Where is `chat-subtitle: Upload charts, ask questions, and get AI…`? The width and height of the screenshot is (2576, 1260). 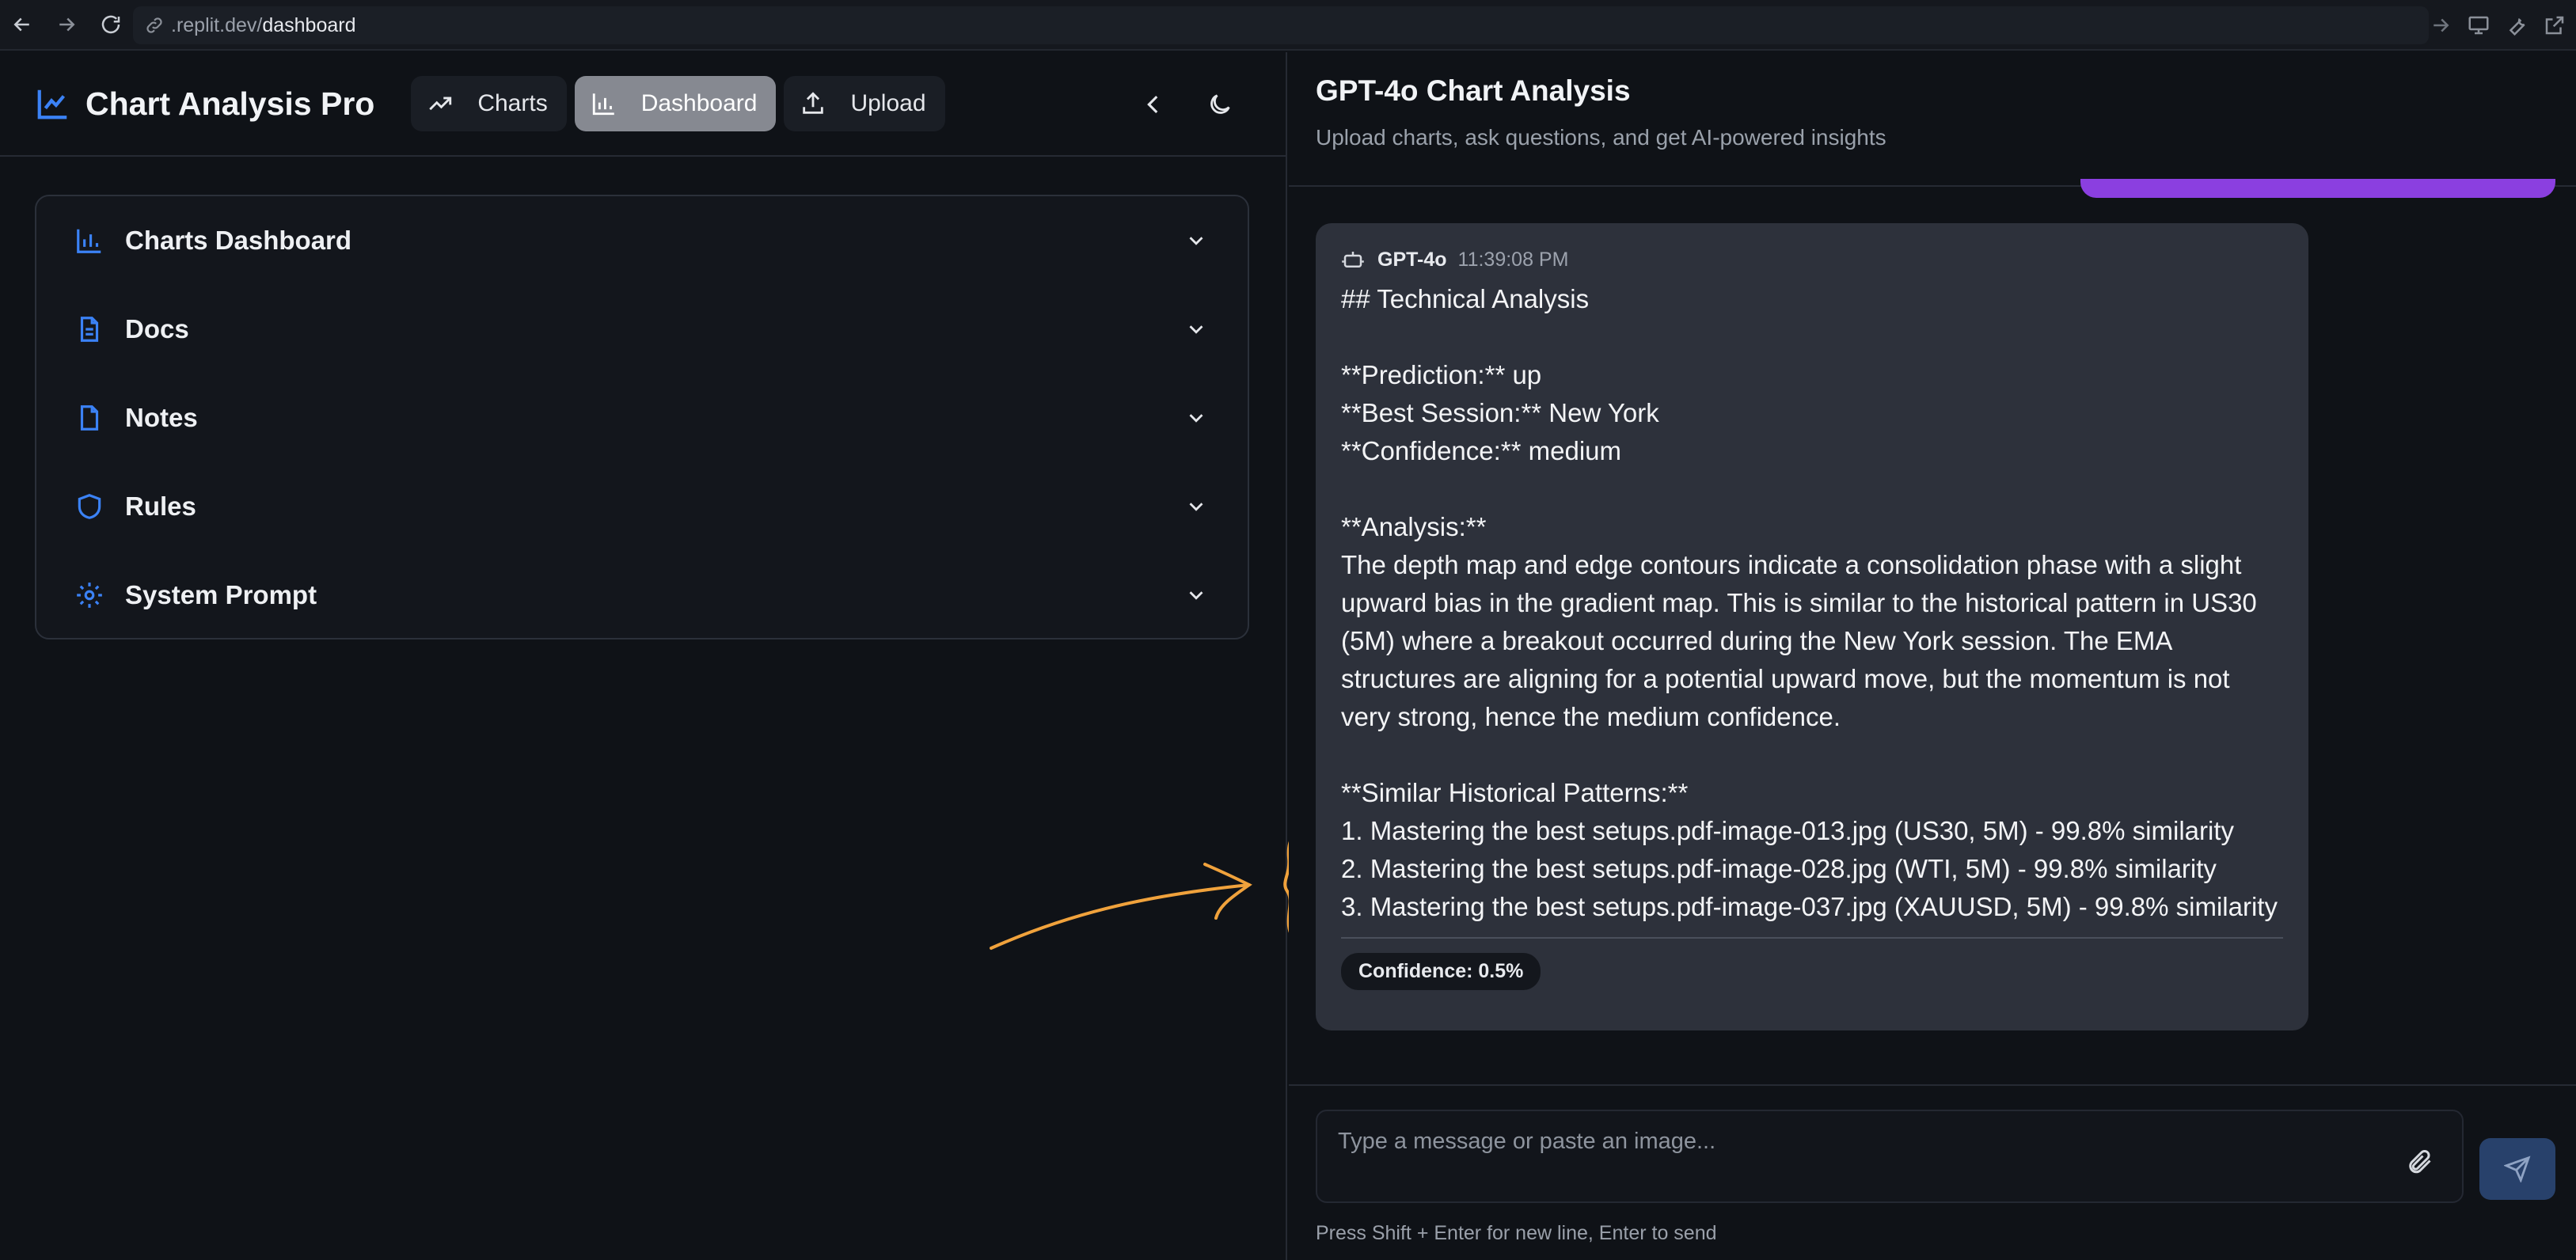 chat-subtitle: Upload charts, ask questions, and get AI… is located at coordinates (1601, 137).